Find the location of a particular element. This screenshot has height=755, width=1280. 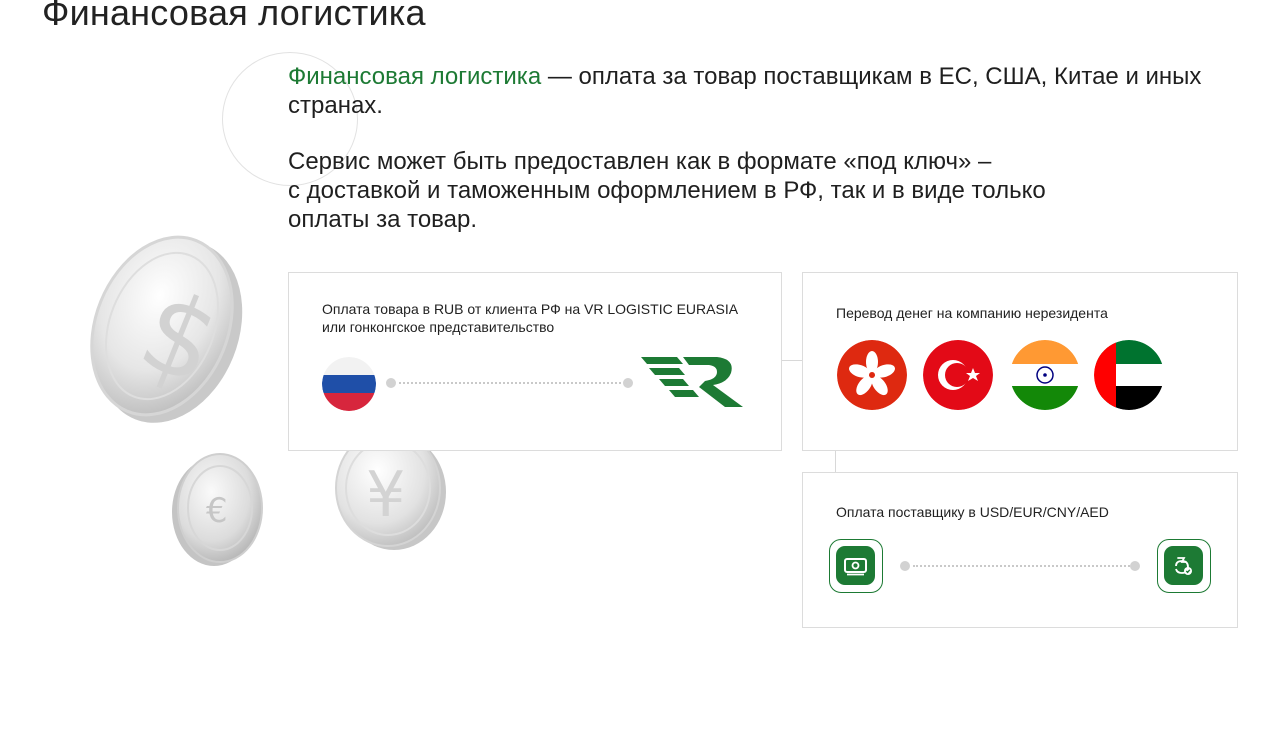

intro-highlight: Финансовая логистика is located at coordinates (415, 76).